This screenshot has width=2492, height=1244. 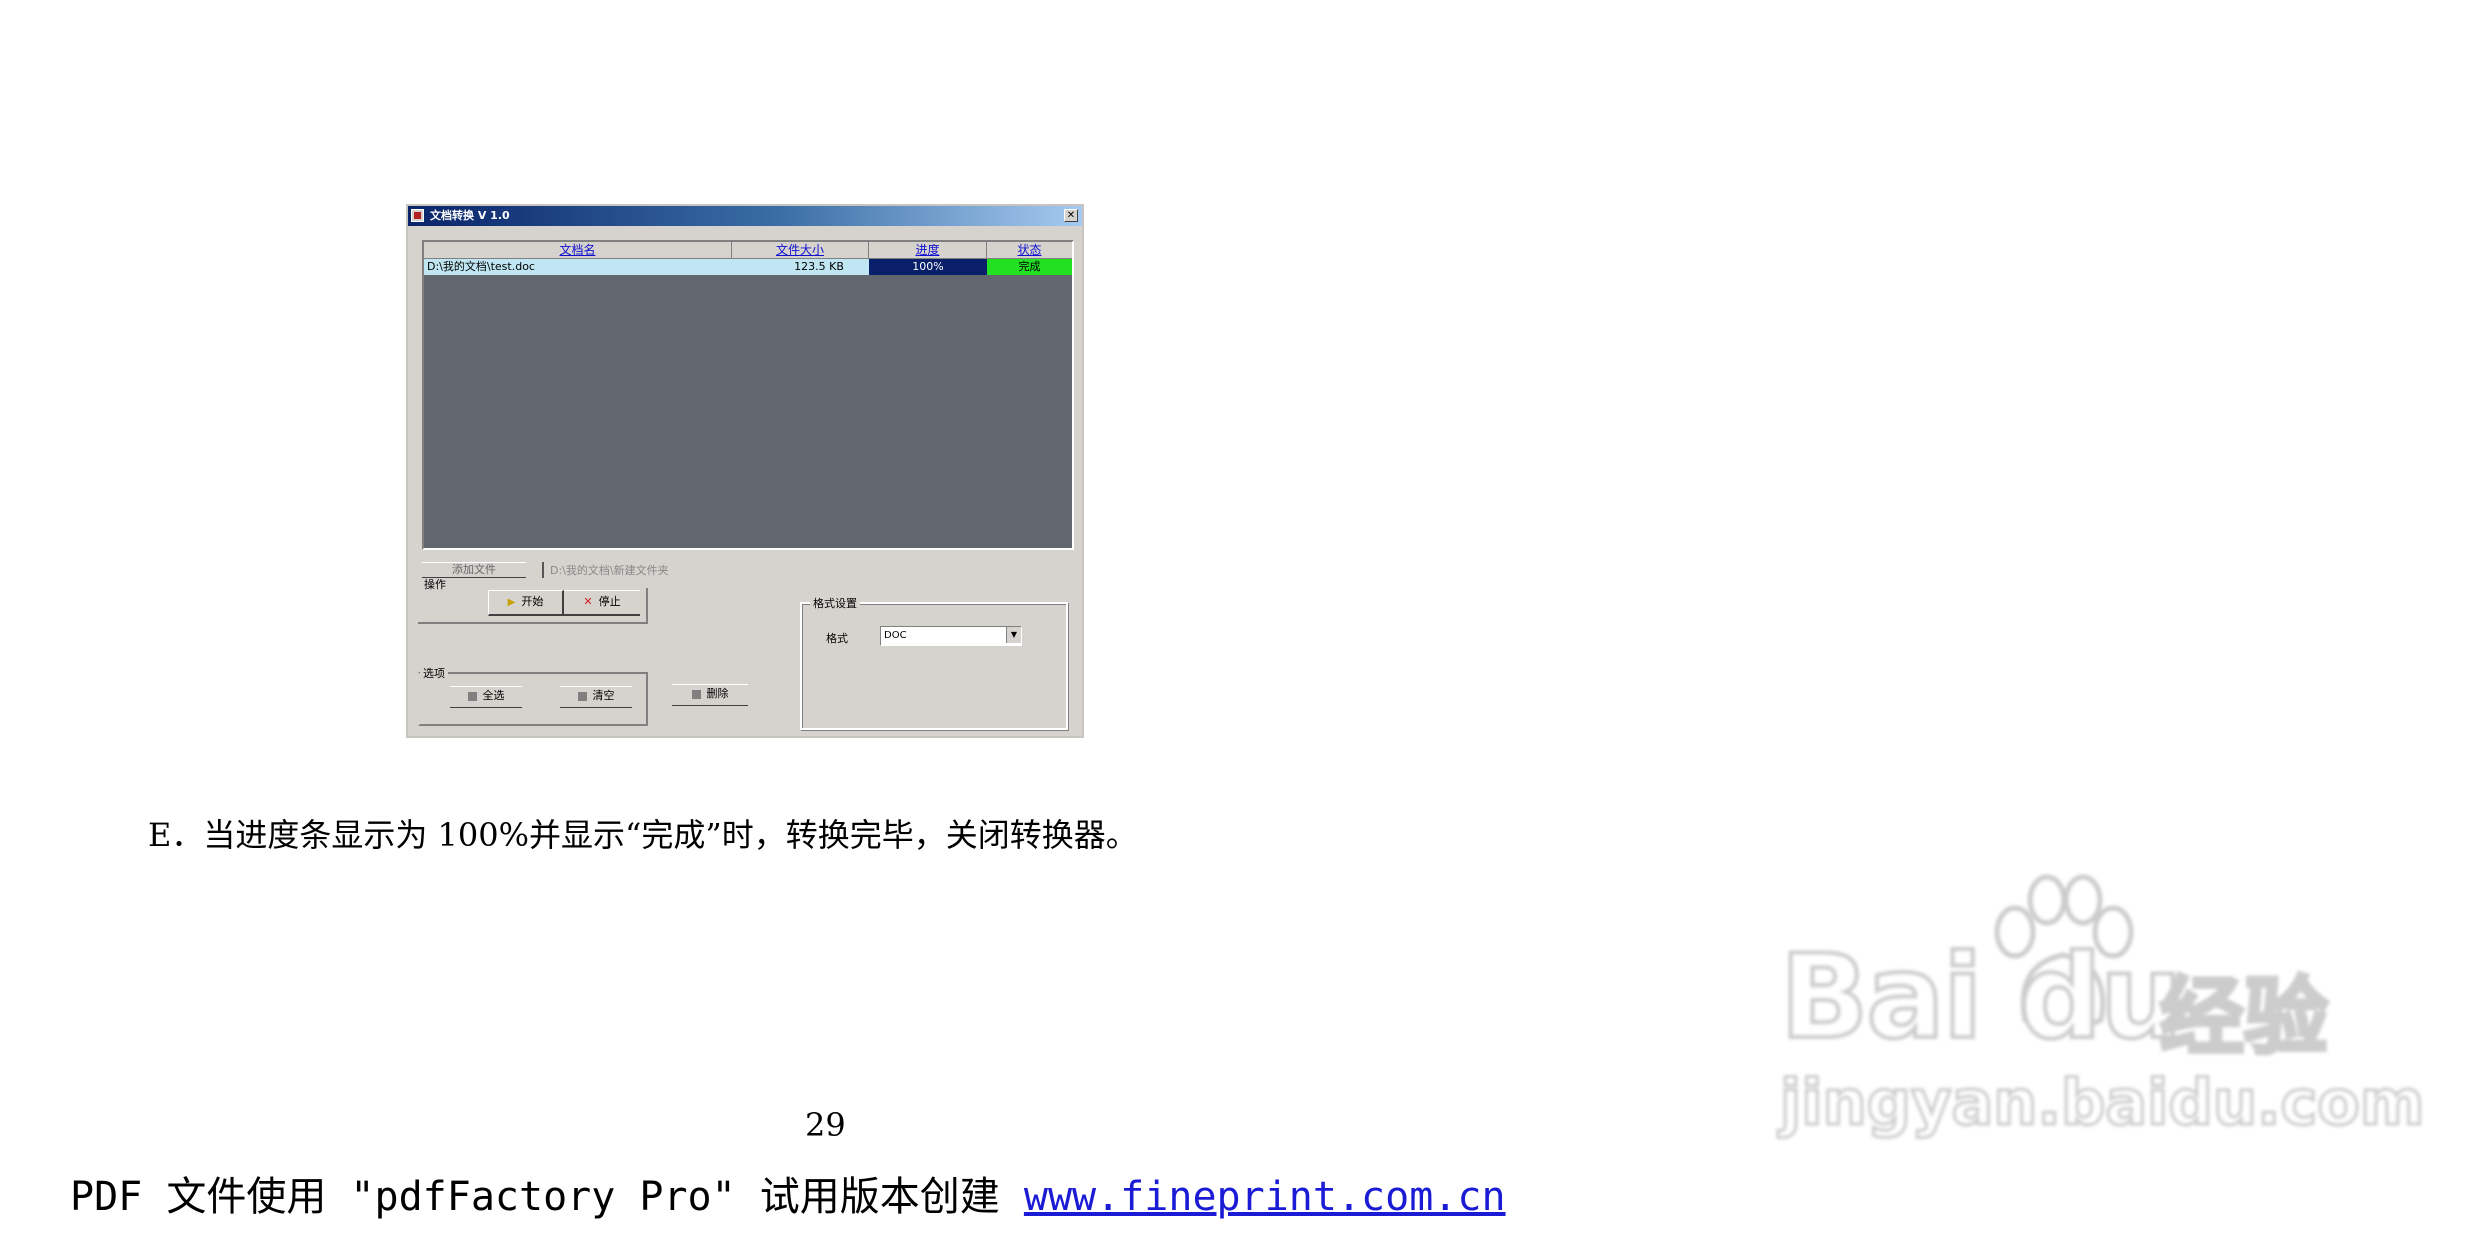 What do you see at coordinates (745, 216) in the screenshot?
I see `window-titlebar: 文档转换 V 1.0 ✕` at bounding box center [745, 216].